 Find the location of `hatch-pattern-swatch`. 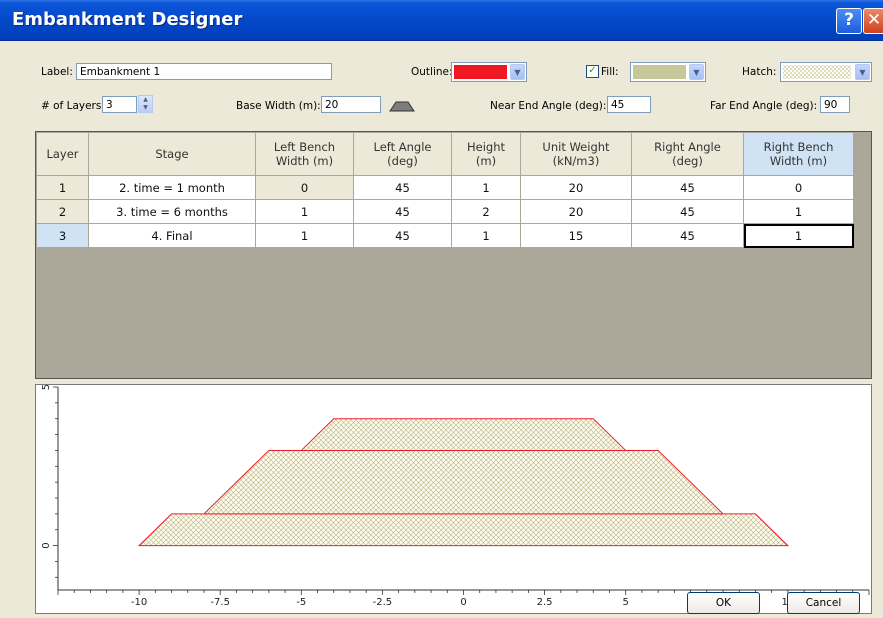

hatch-pattern-swatch is located at coordinates (817, 72).